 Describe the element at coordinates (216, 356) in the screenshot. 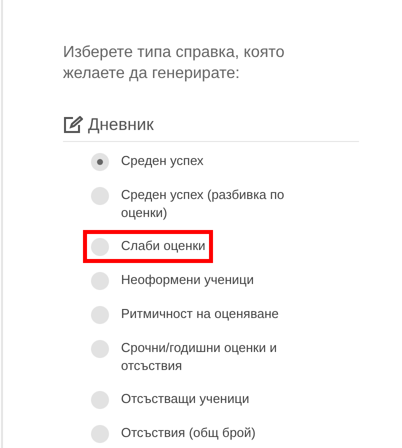

I see `option-label: Срочни/годишни оценки и отсъствия` at that location.